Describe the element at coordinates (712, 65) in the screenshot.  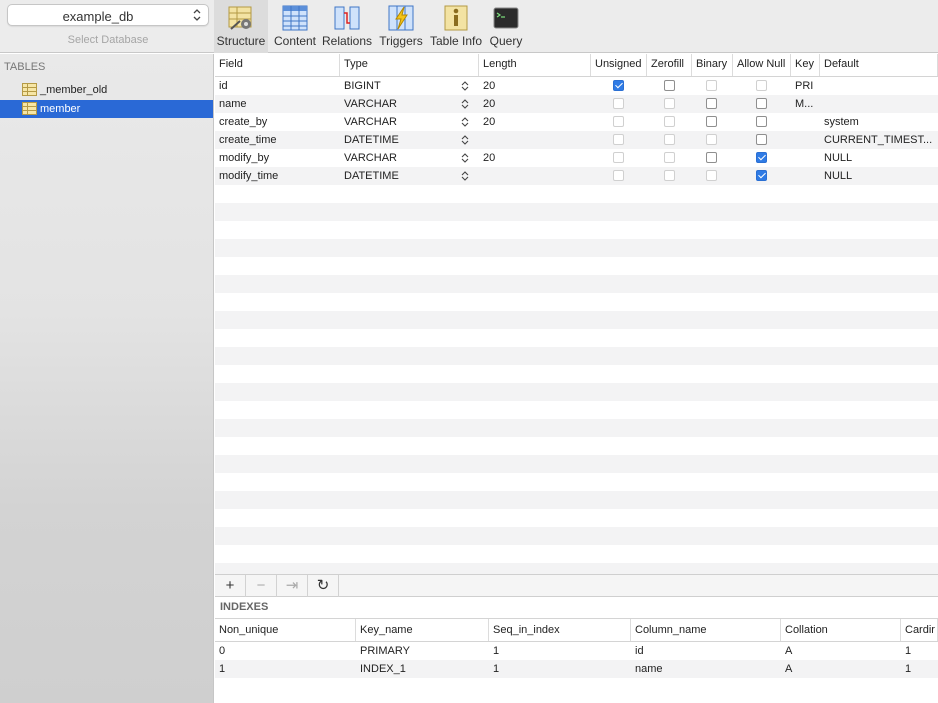
I see `col-binary-header: Binary` at that location.